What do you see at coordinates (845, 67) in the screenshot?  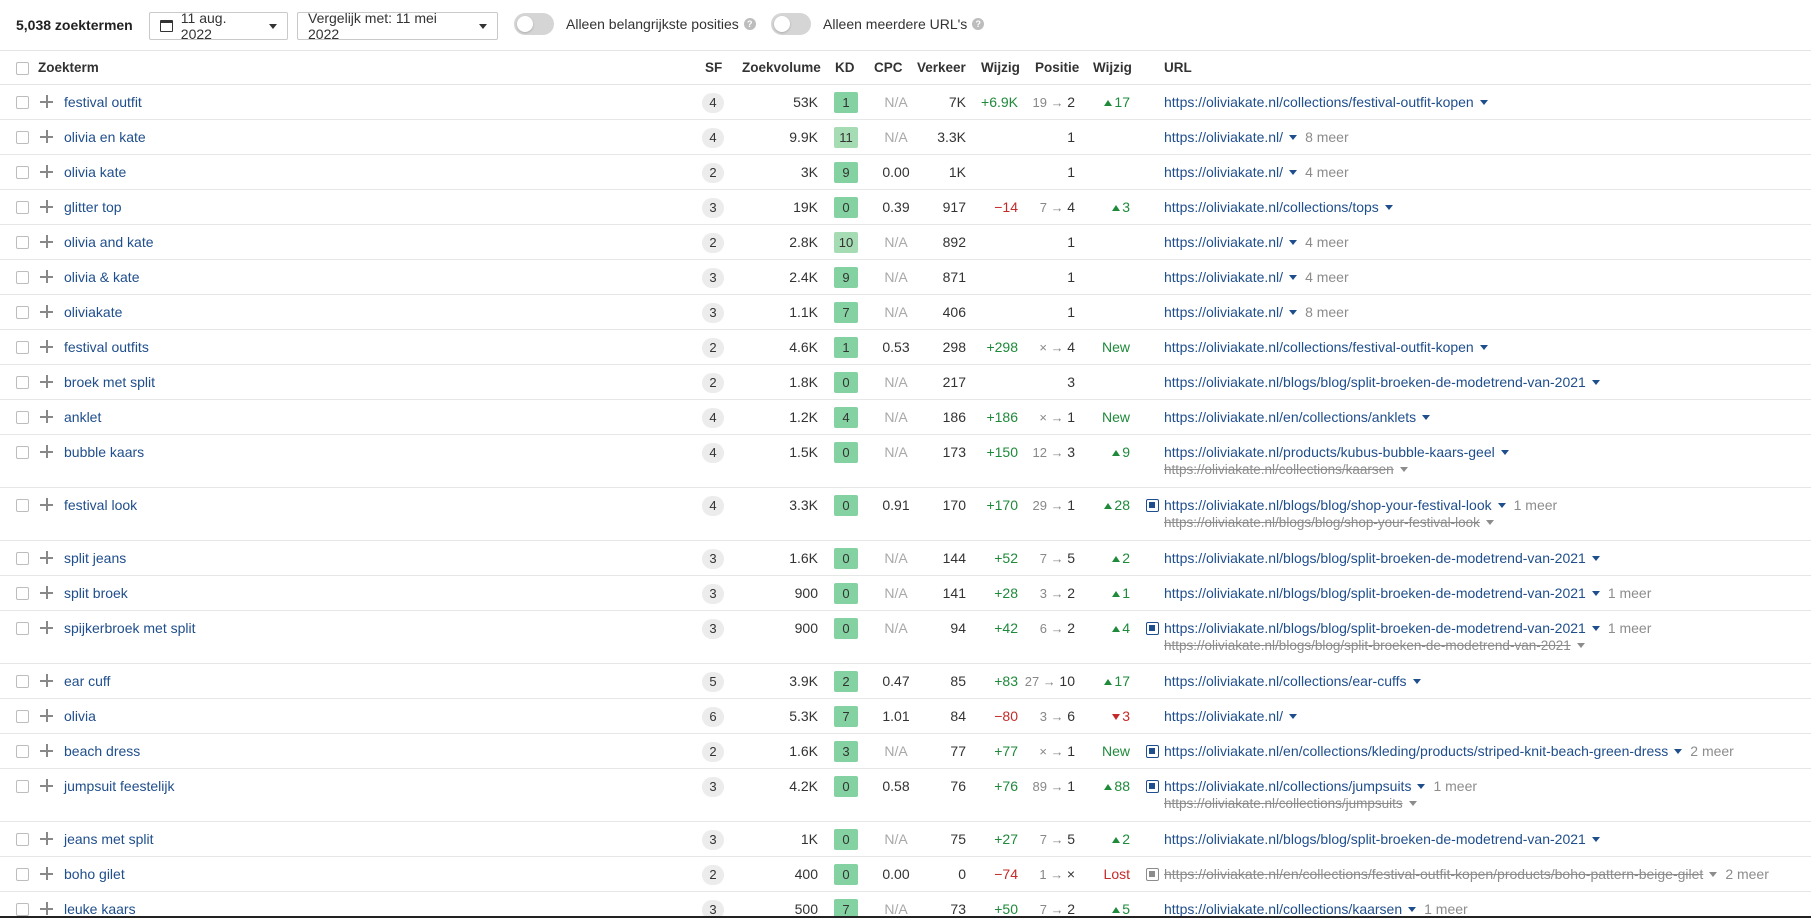 I see `header-kd: KD` at bounding box center [845, 67].